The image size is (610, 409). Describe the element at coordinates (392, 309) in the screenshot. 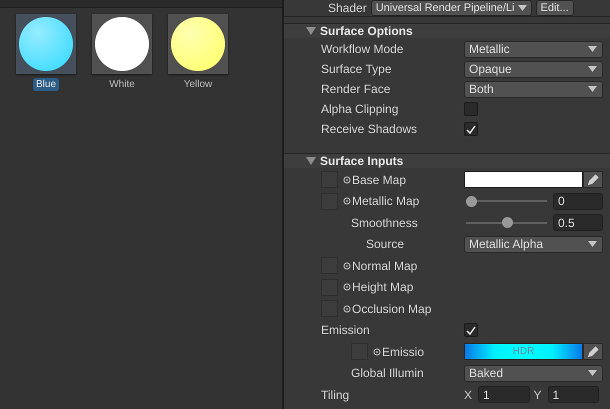

I see `property-label: Occlusion Map` at that location.